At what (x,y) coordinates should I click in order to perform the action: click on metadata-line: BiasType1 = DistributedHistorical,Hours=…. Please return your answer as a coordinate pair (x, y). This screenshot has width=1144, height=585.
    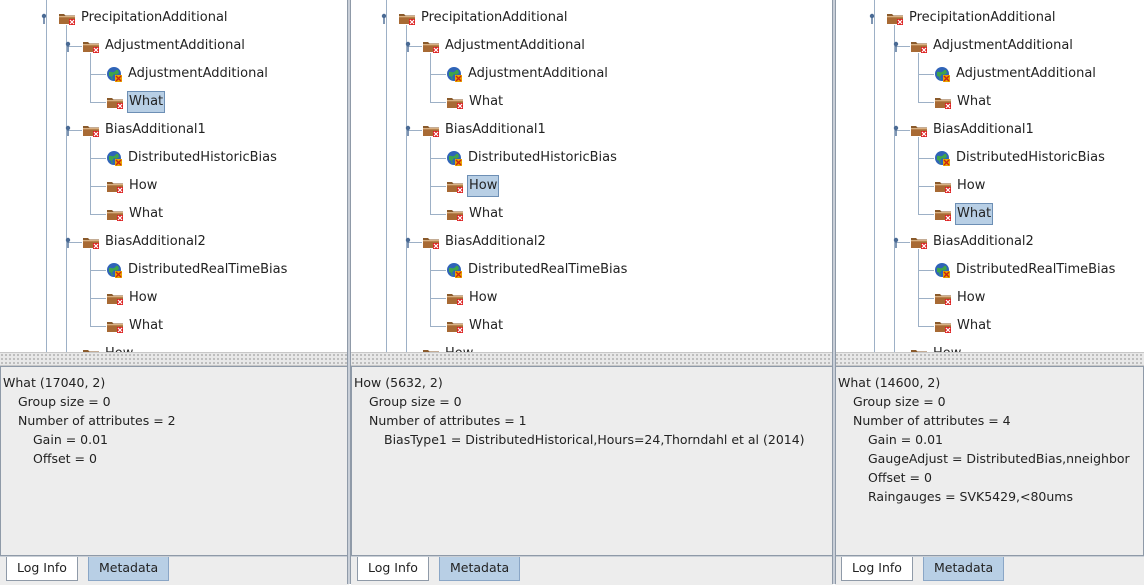
    Looking at the image, I should click on (594, 439).